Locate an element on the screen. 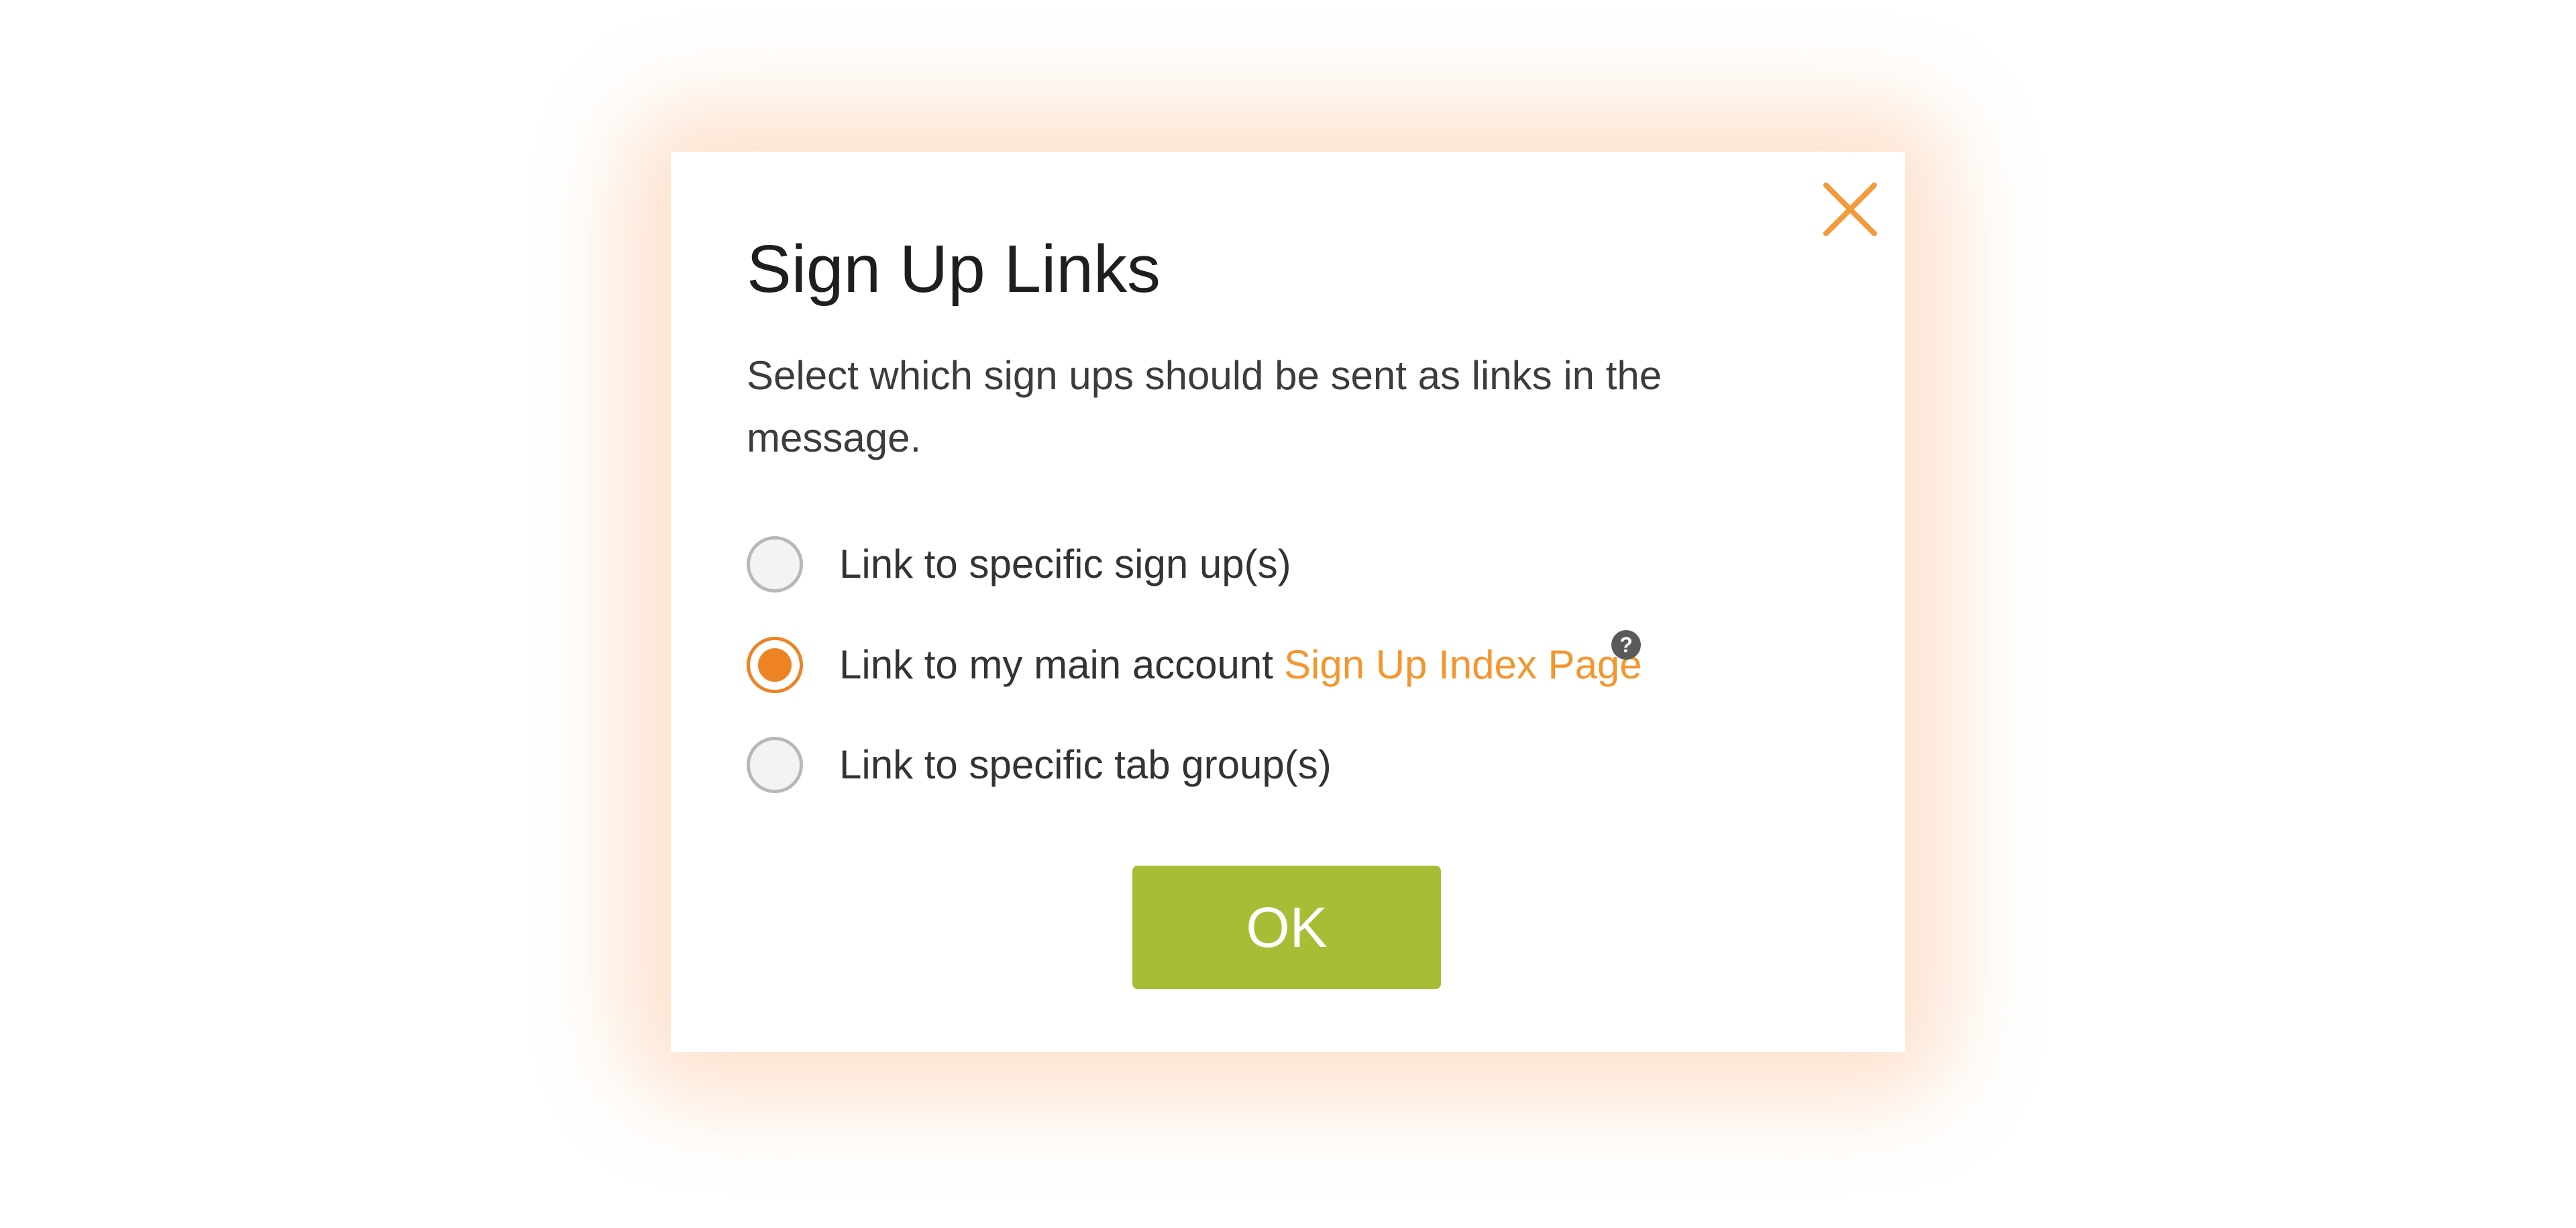 The height and width of the screenshot is (1228, 2576). option-label: Link to my main account is located at coordinates (1056, 664).